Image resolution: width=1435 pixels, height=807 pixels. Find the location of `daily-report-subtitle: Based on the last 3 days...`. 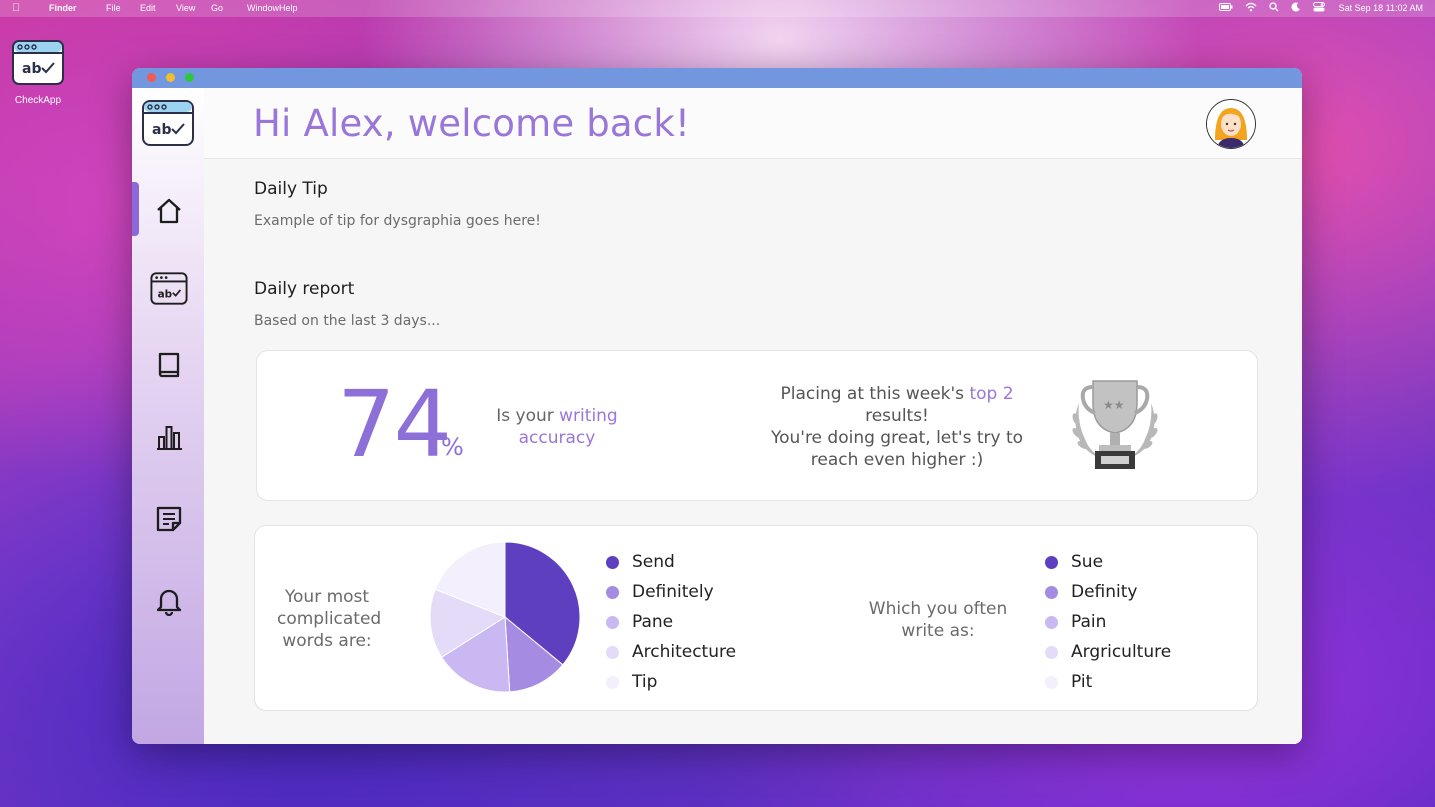

daily-report-subtitle: Based on the last 3 days... is located at coordinates (347, 321).